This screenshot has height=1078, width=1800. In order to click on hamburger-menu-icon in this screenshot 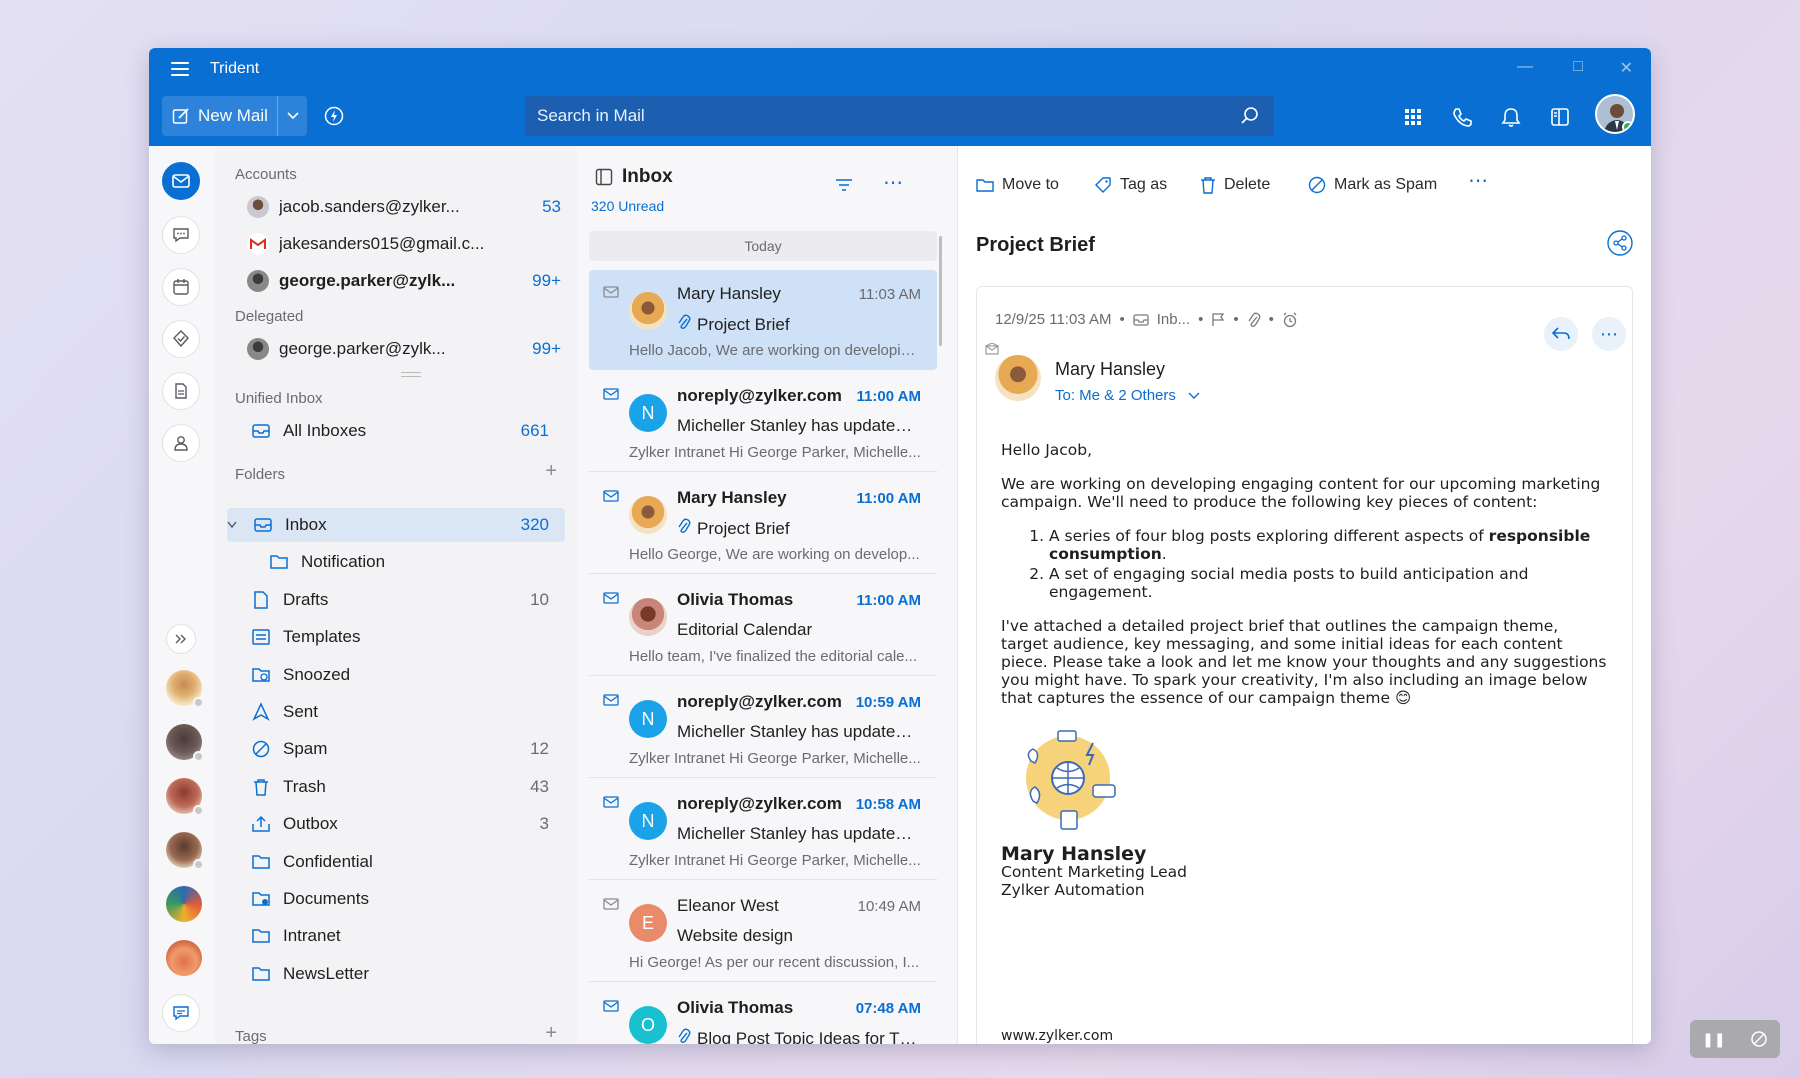, I will do `click(180, 69)`.